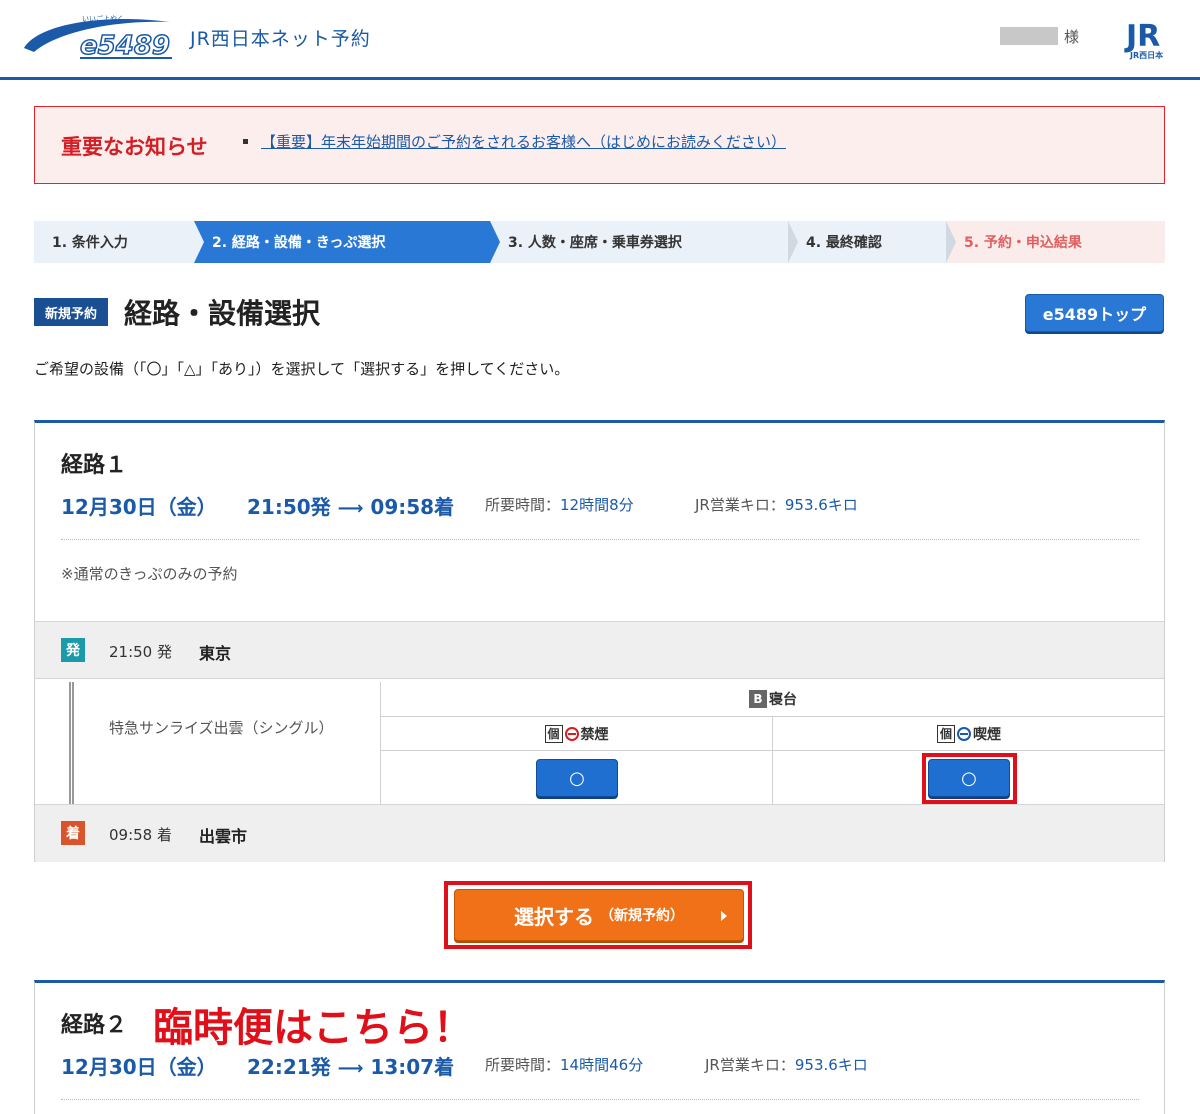 The height and width of the screenshot is (1114, 1200). What do you see at coordinates (94, 465) in the screenshot?
I see `route-1-label: 経路１` at bounding box center [94, 465].